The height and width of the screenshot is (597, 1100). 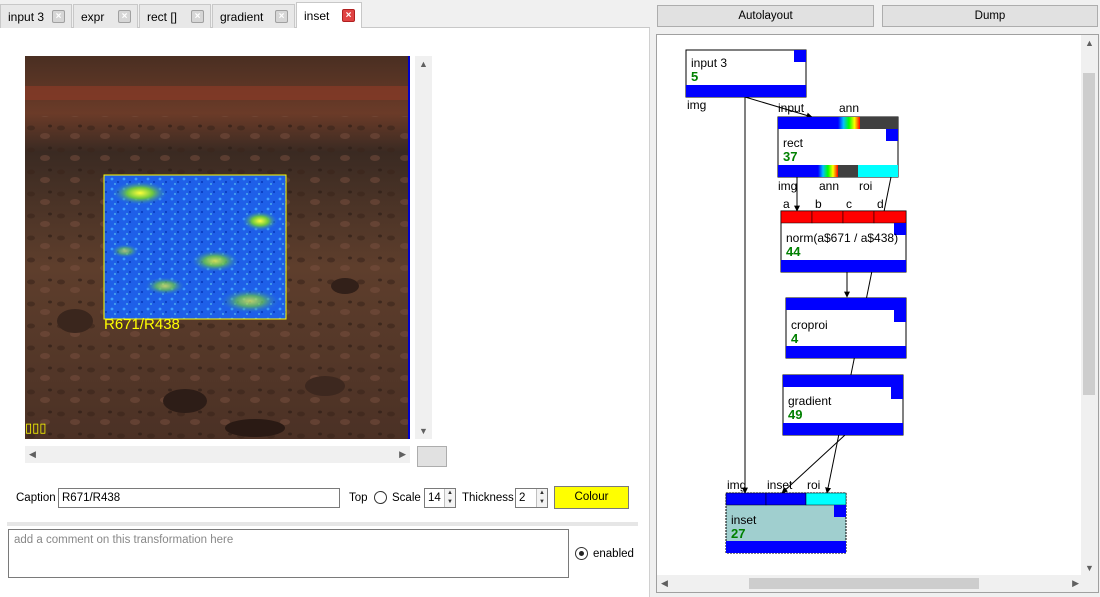 I want to click on tab-input-3: input 3 ×, so click(x=36, y=16).